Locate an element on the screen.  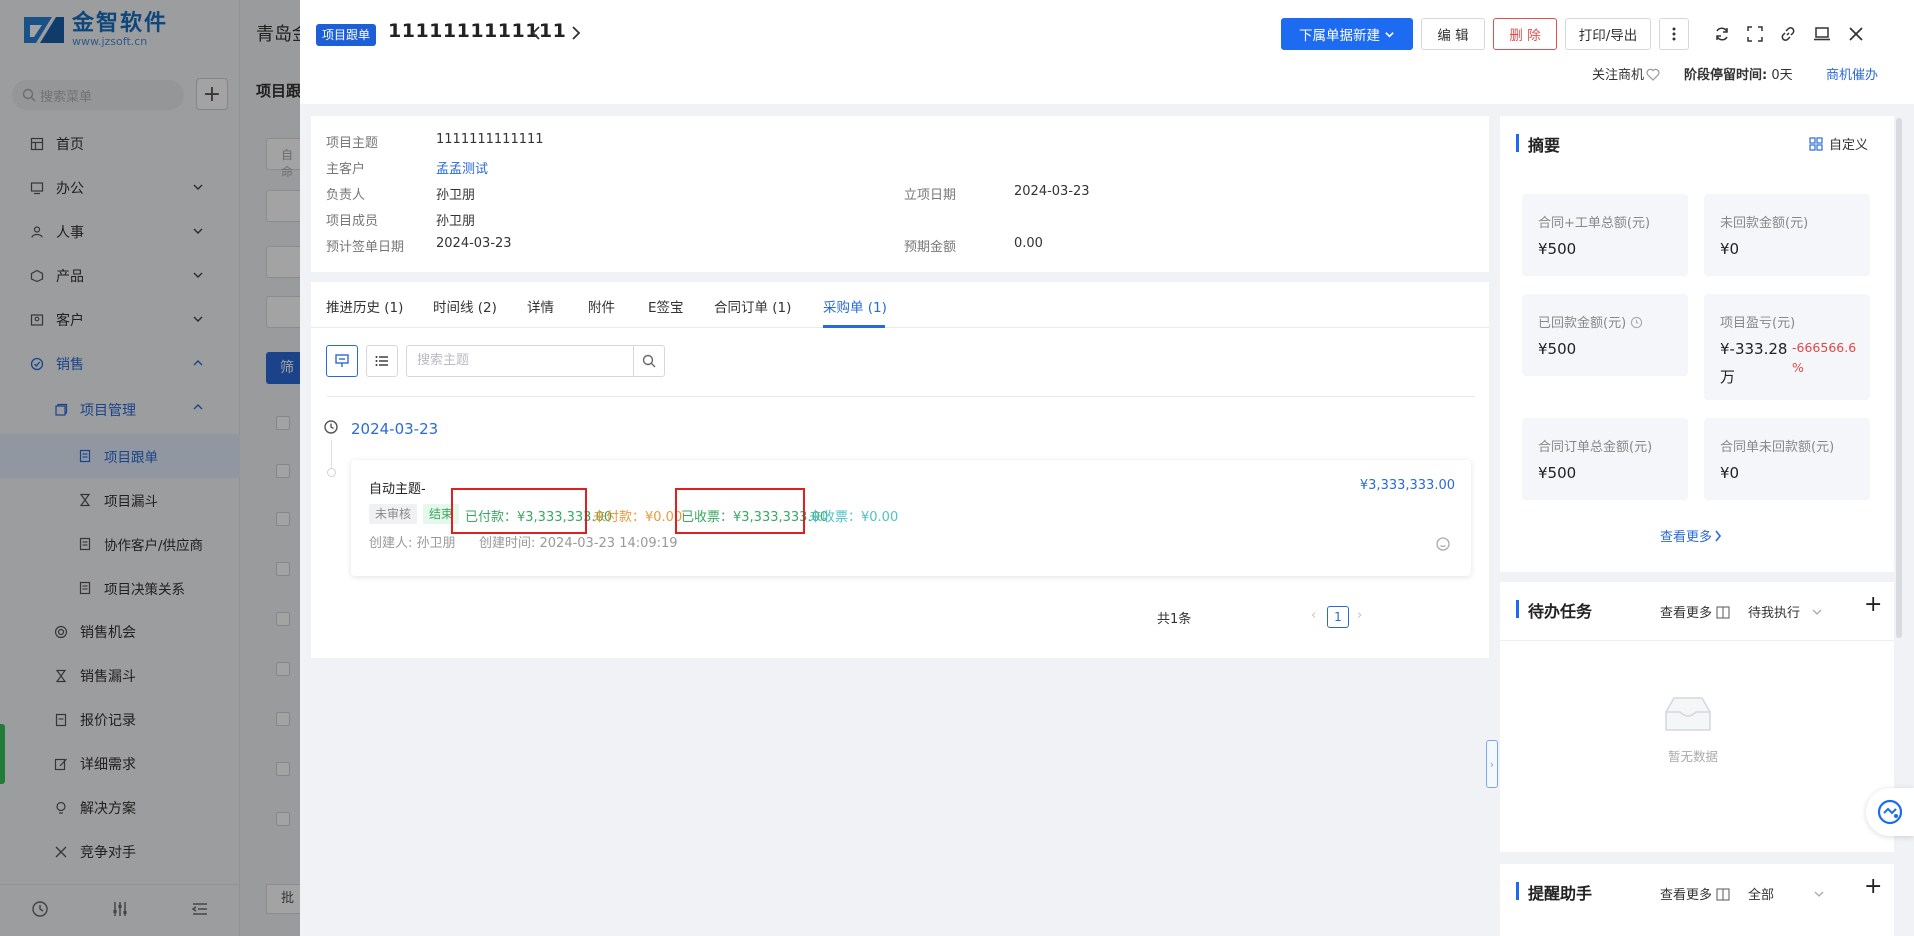
floating-assistant-button is located at coordinates (1890, 812).